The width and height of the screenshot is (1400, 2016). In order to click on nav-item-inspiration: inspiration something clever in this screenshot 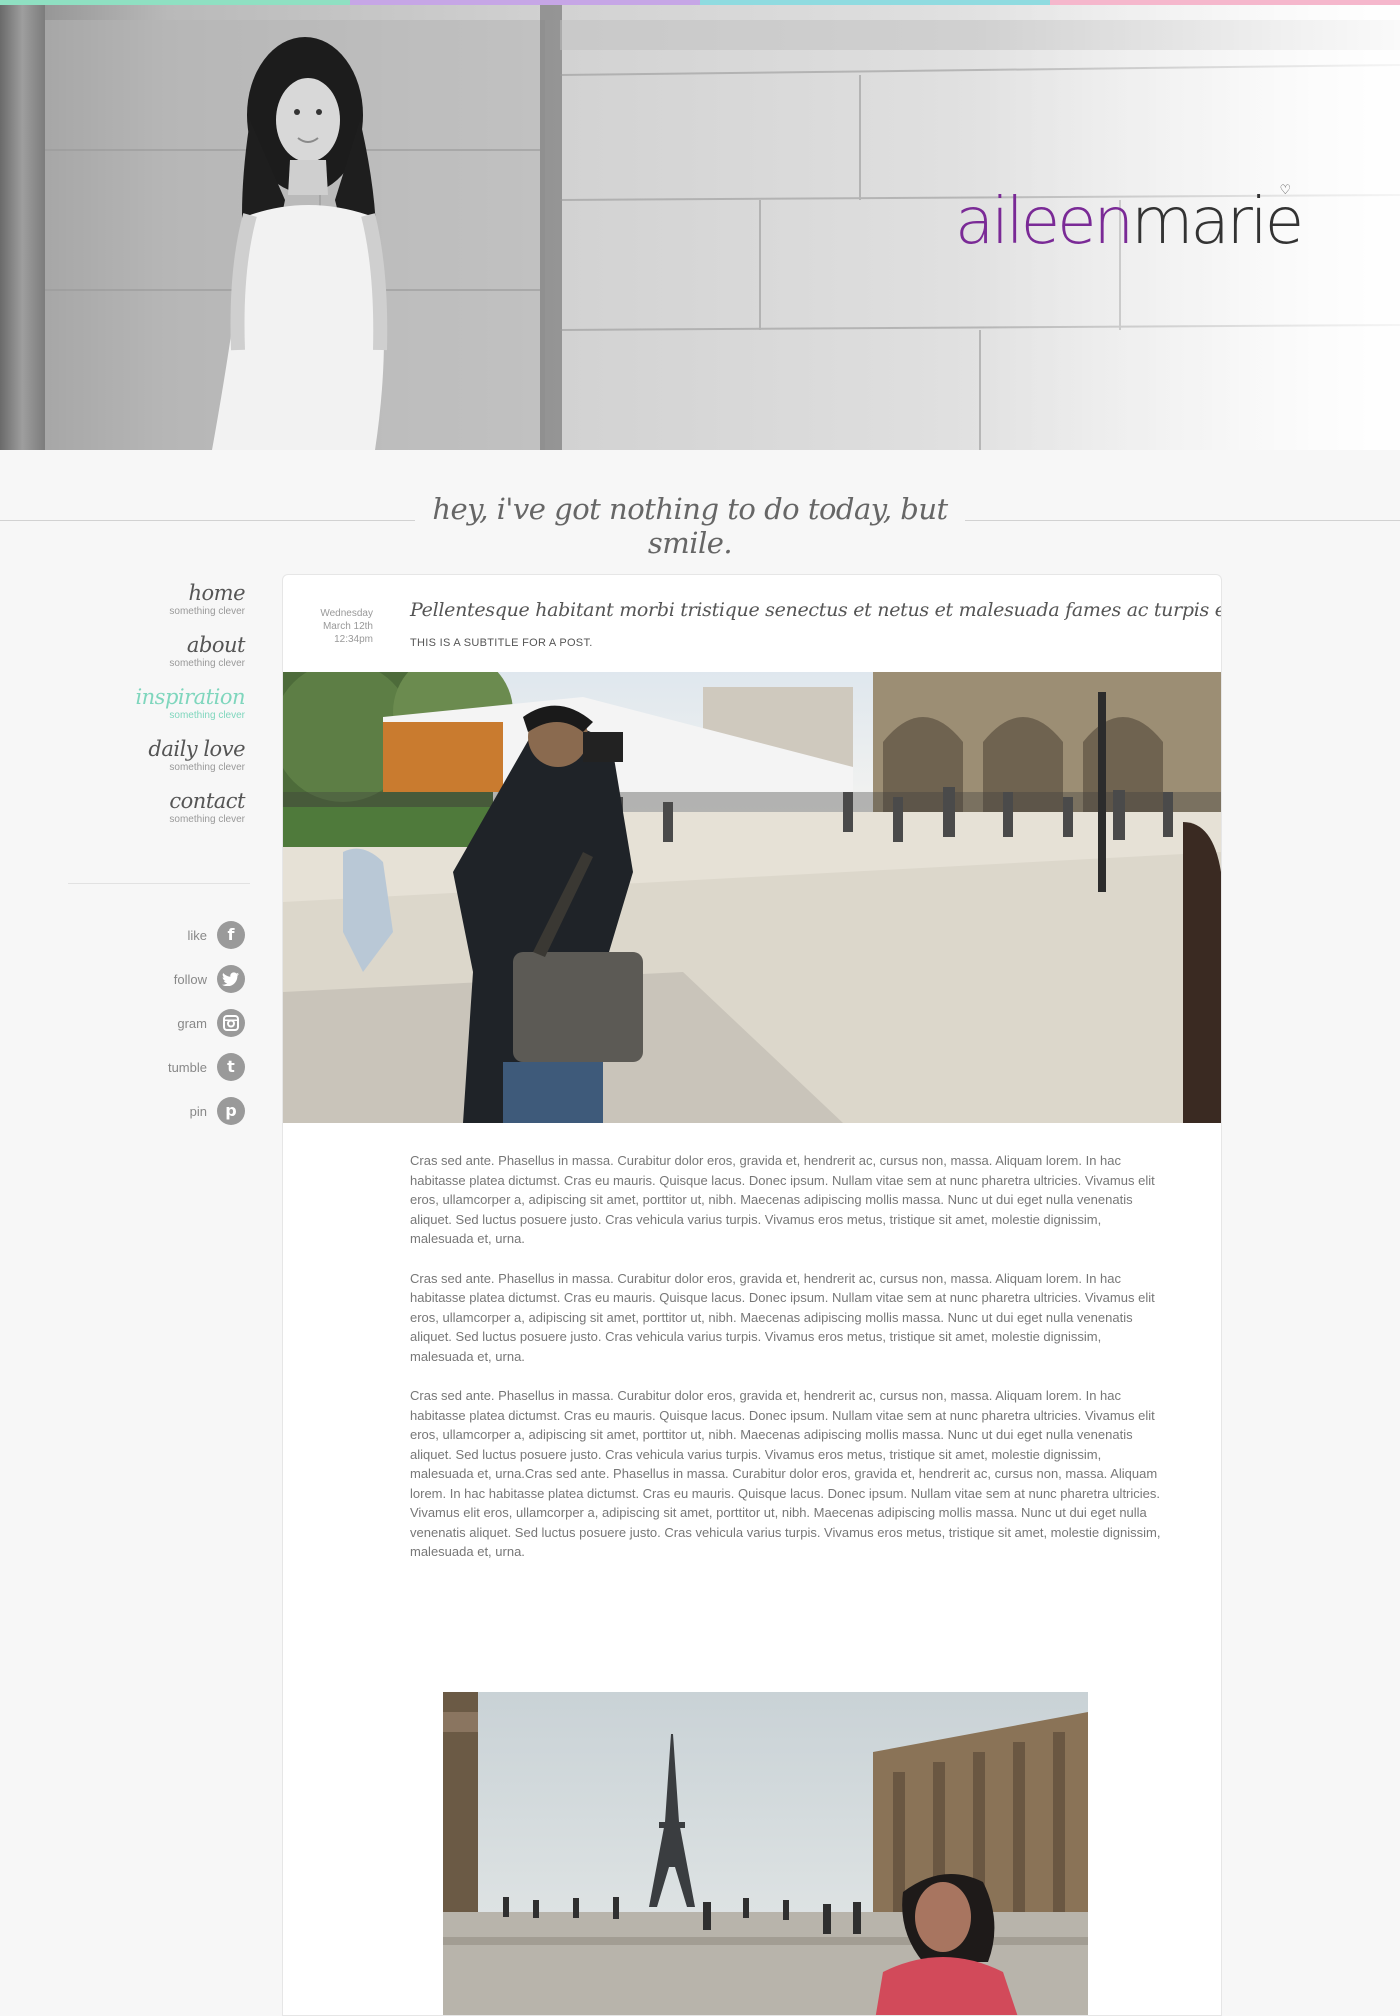, I will do `click(172, 703)`.